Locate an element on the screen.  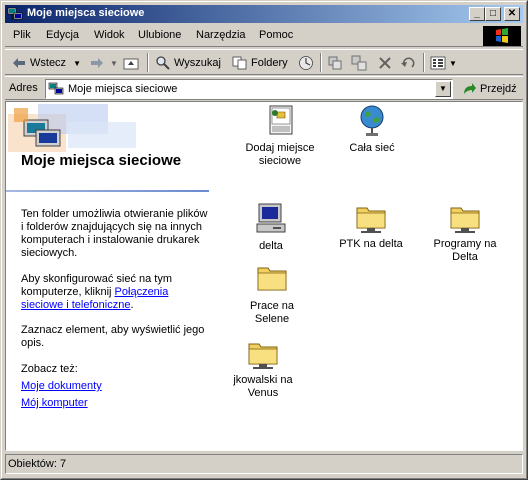
address-dropdown-button: ▼ is located at coordinates (443, 89).